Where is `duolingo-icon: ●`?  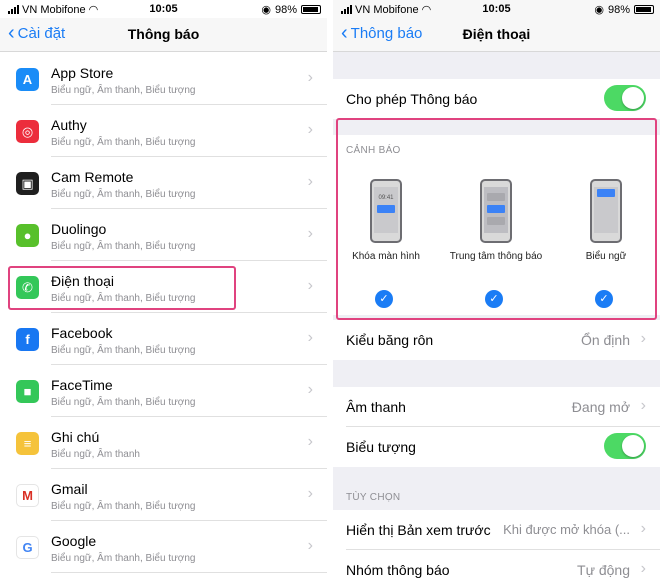
duolingo-icon: ● is located at coordinates (27, 235).